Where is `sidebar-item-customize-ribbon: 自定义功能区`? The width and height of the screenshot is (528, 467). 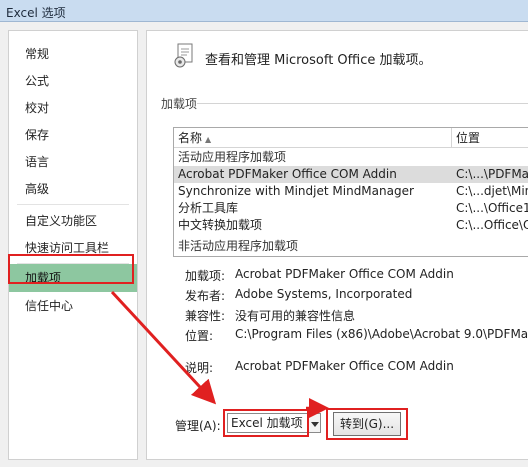
sidebar-item-customize-ribbon: 自定义功能区 is located at coordinates (73, 221).